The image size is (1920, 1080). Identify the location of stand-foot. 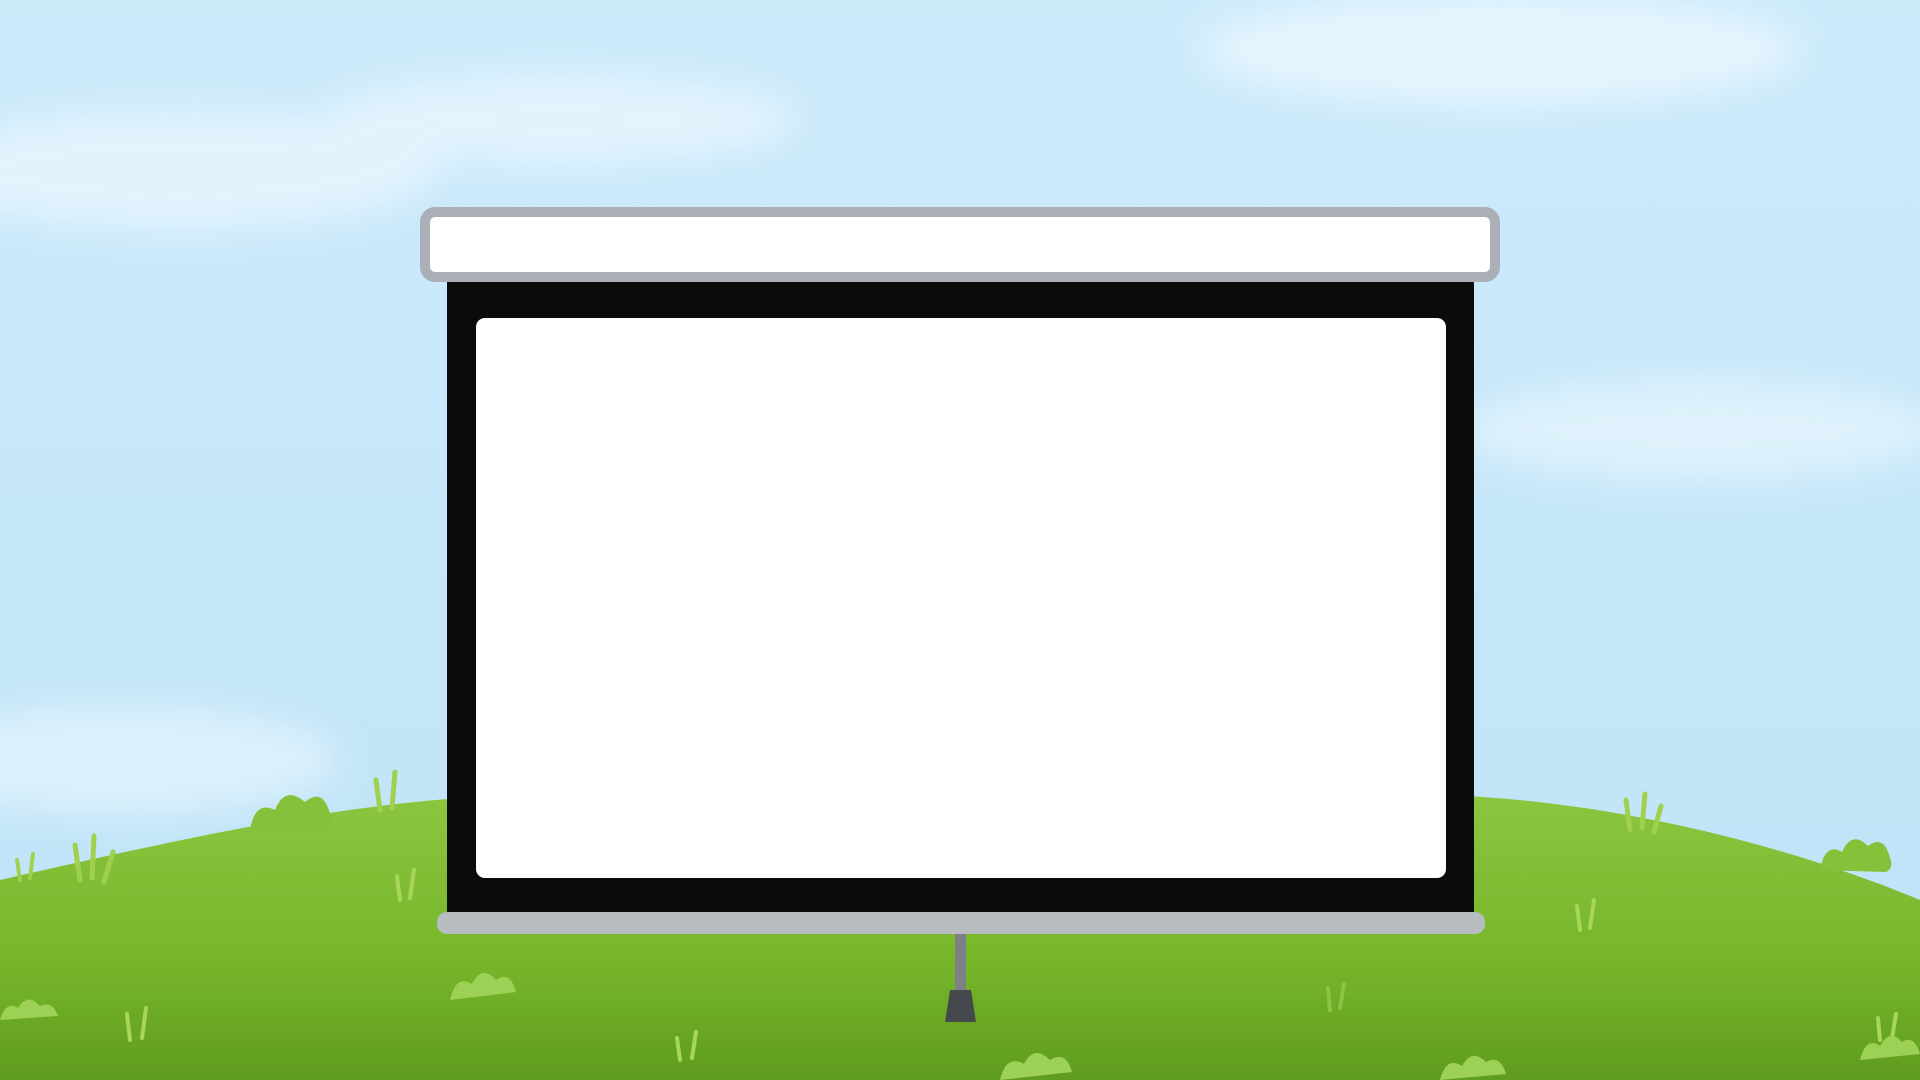
(960, 1006).